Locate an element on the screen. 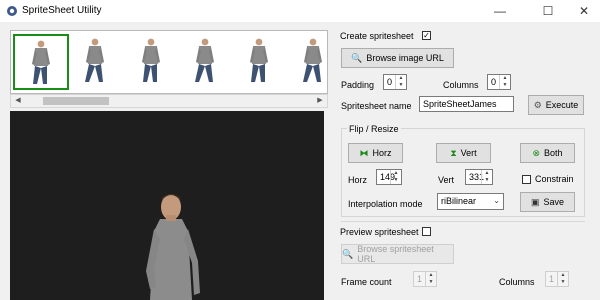  create-spritesheet-label: Create spritesheet is located at coordinates (377, 36).